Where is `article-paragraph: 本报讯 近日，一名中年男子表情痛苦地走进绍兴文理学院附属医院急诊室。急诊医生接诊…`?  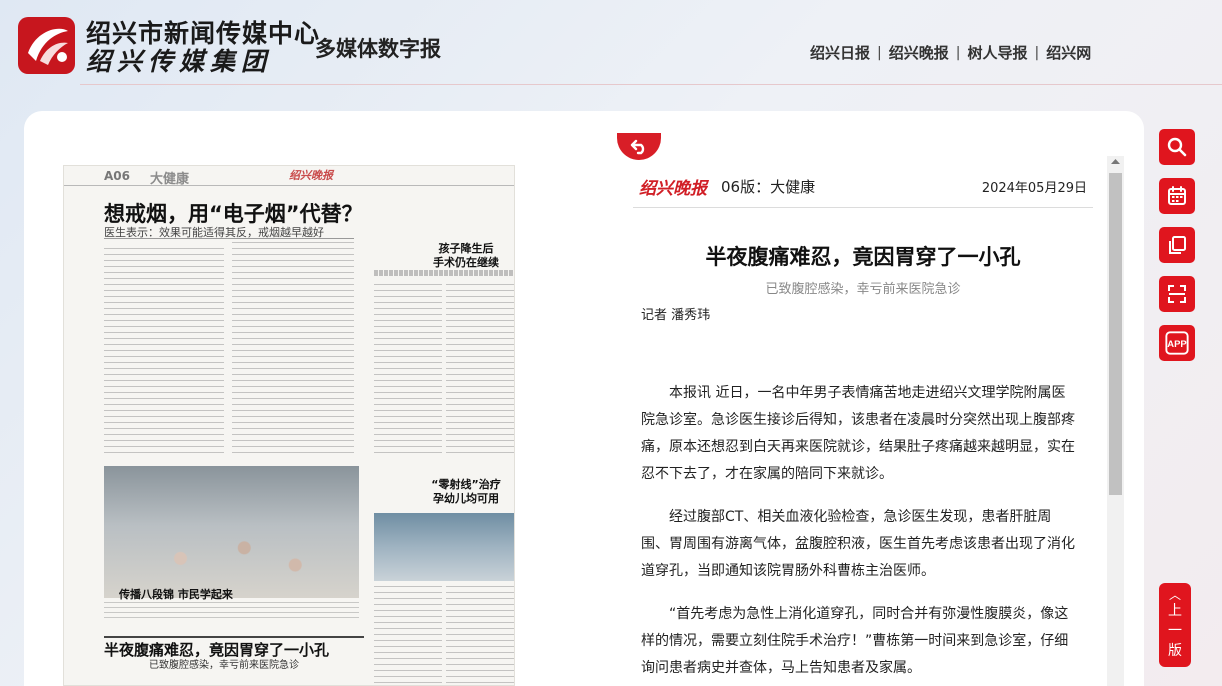
article-paragraph: 本报讯 近日，一名中年男子表情痛苦地走进绍兴文理学院附属医院急诊室。急诊医生接诊… is located at coordinates (858, 433).